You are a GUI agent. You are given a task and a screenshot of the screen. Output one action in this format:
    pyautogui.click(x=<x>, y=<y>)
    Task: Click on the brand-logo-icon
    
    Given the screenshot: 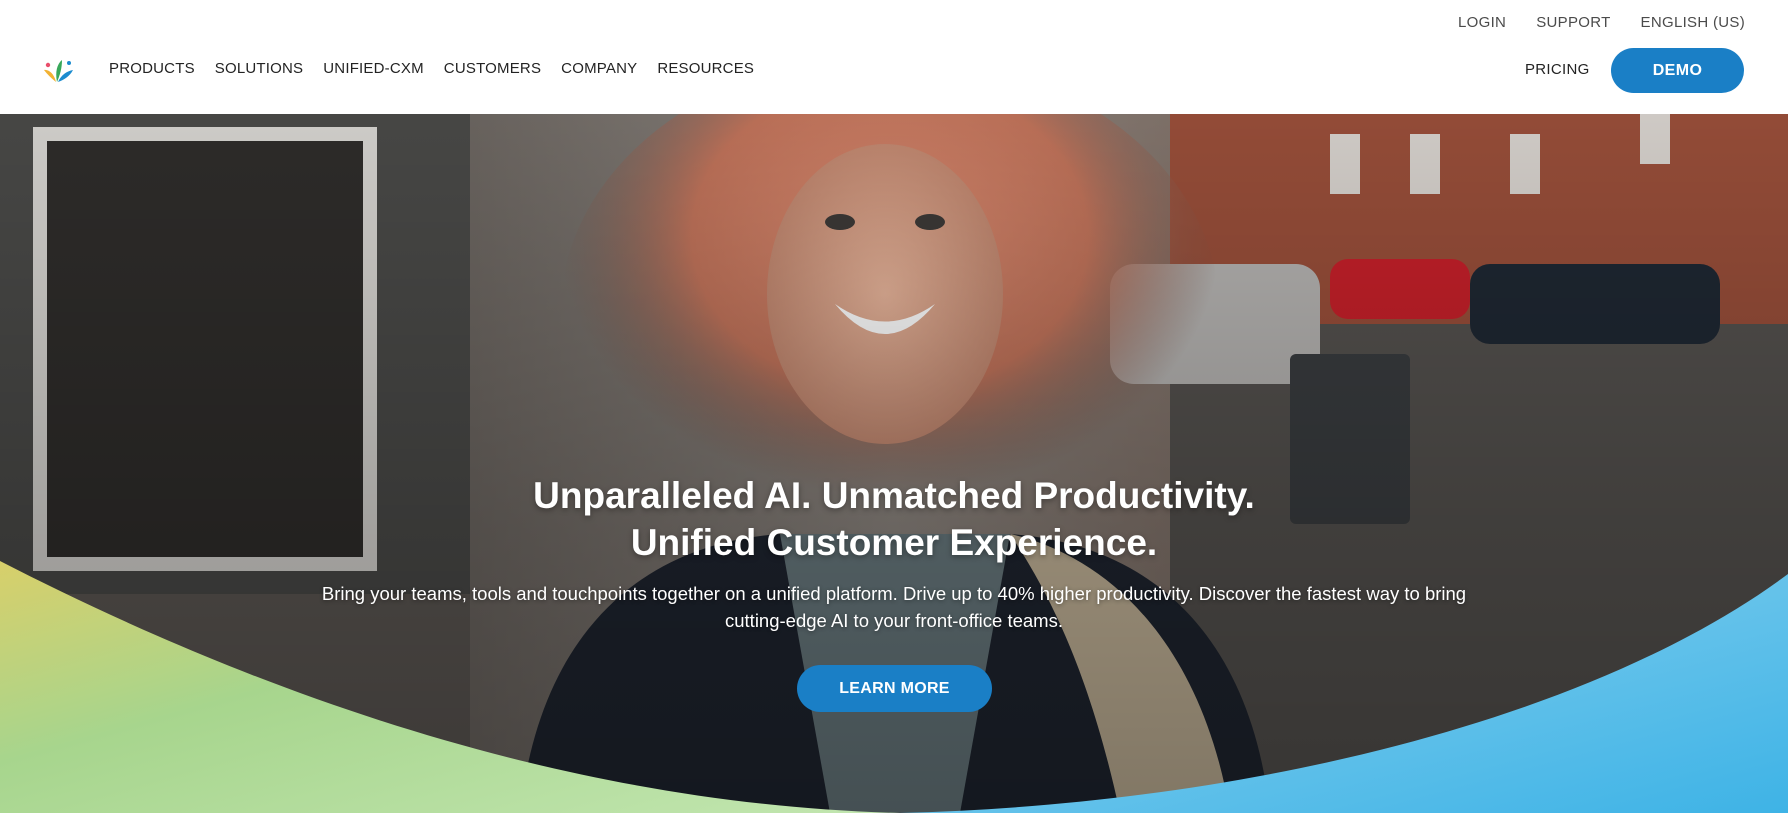 What is the action you would take?
    pyautogui.click(x=59, y=70)
    